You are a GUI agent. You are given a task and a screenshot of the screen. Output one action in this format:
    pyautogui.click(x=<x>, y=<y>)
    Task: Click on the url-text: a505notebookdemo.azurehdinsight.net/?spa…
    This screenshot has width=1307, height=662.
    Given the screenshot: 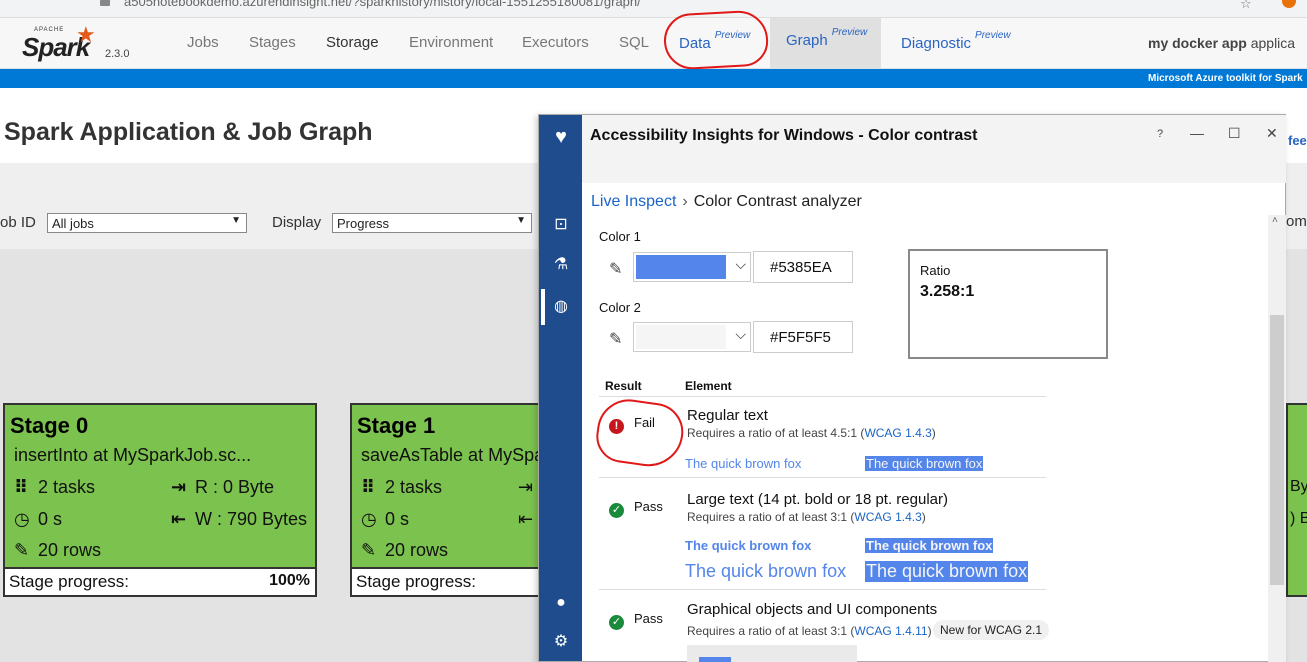 What is the action you would take?
    pyautogui.click(x=382, y=4)
    